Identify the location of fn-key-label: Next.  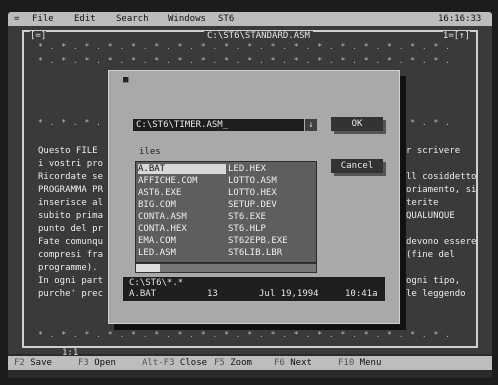
(298, 363).